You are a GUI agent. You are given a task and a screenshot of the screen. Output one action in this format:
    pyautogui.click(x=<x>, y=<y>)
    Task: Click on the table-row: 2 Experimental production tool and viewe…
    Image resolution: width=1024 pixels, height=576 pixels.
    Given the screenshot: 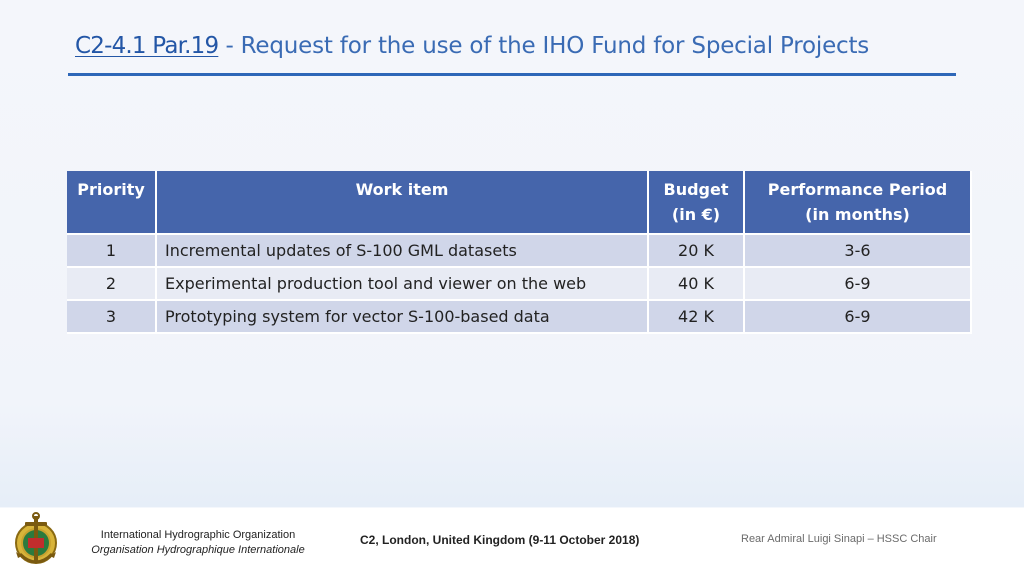 What is the action you would take?
    pyautogui.click(x=519, y=284)
    